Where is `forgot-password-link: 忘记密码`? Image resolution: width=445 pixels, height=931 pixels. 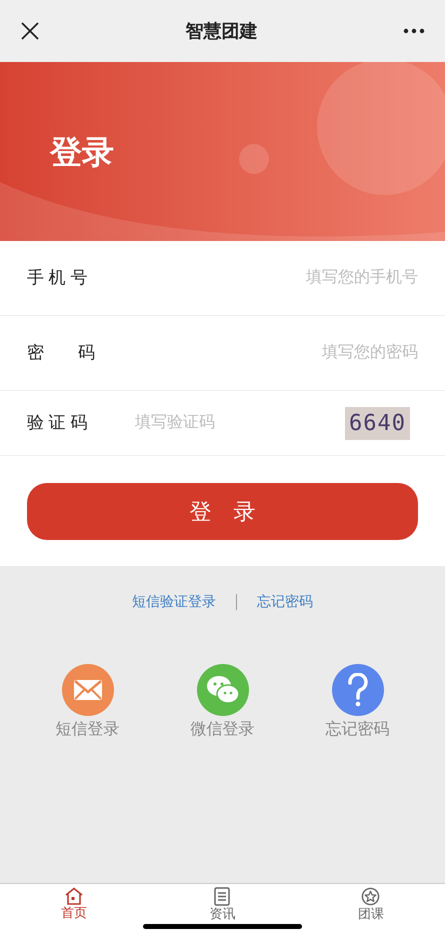
forgot-password-link: 忘记密码 is located at coordinates (285, 601).